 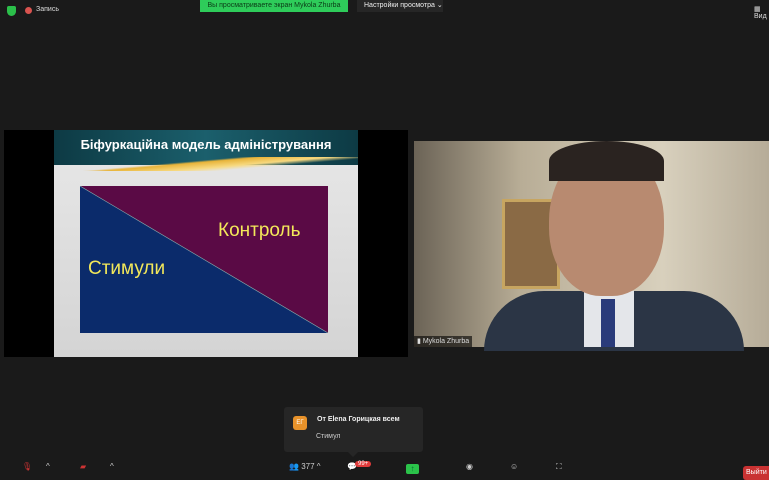 I want to click on record-icon: ◉, so click(x=469, y=466).